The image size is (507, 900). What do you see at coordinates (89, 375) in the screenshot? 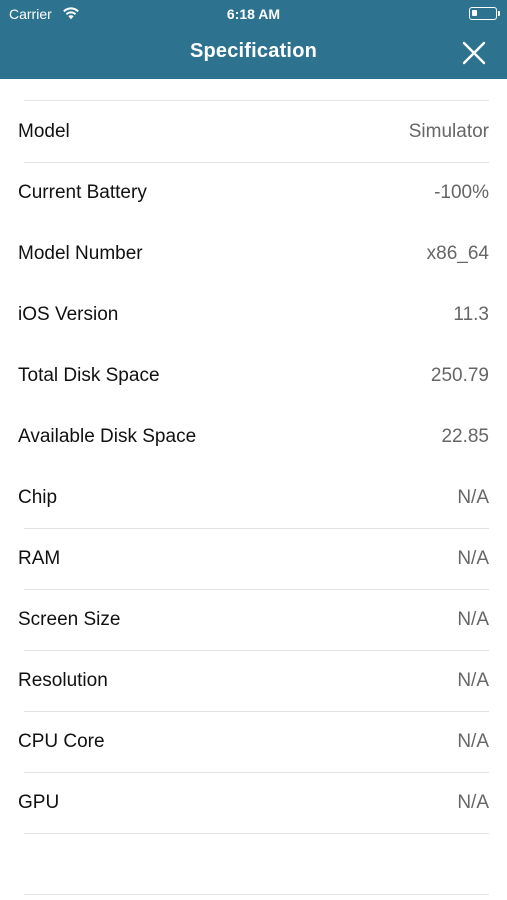
I see `spec-label: Total Disk Space` at bounding box center [89, 375].